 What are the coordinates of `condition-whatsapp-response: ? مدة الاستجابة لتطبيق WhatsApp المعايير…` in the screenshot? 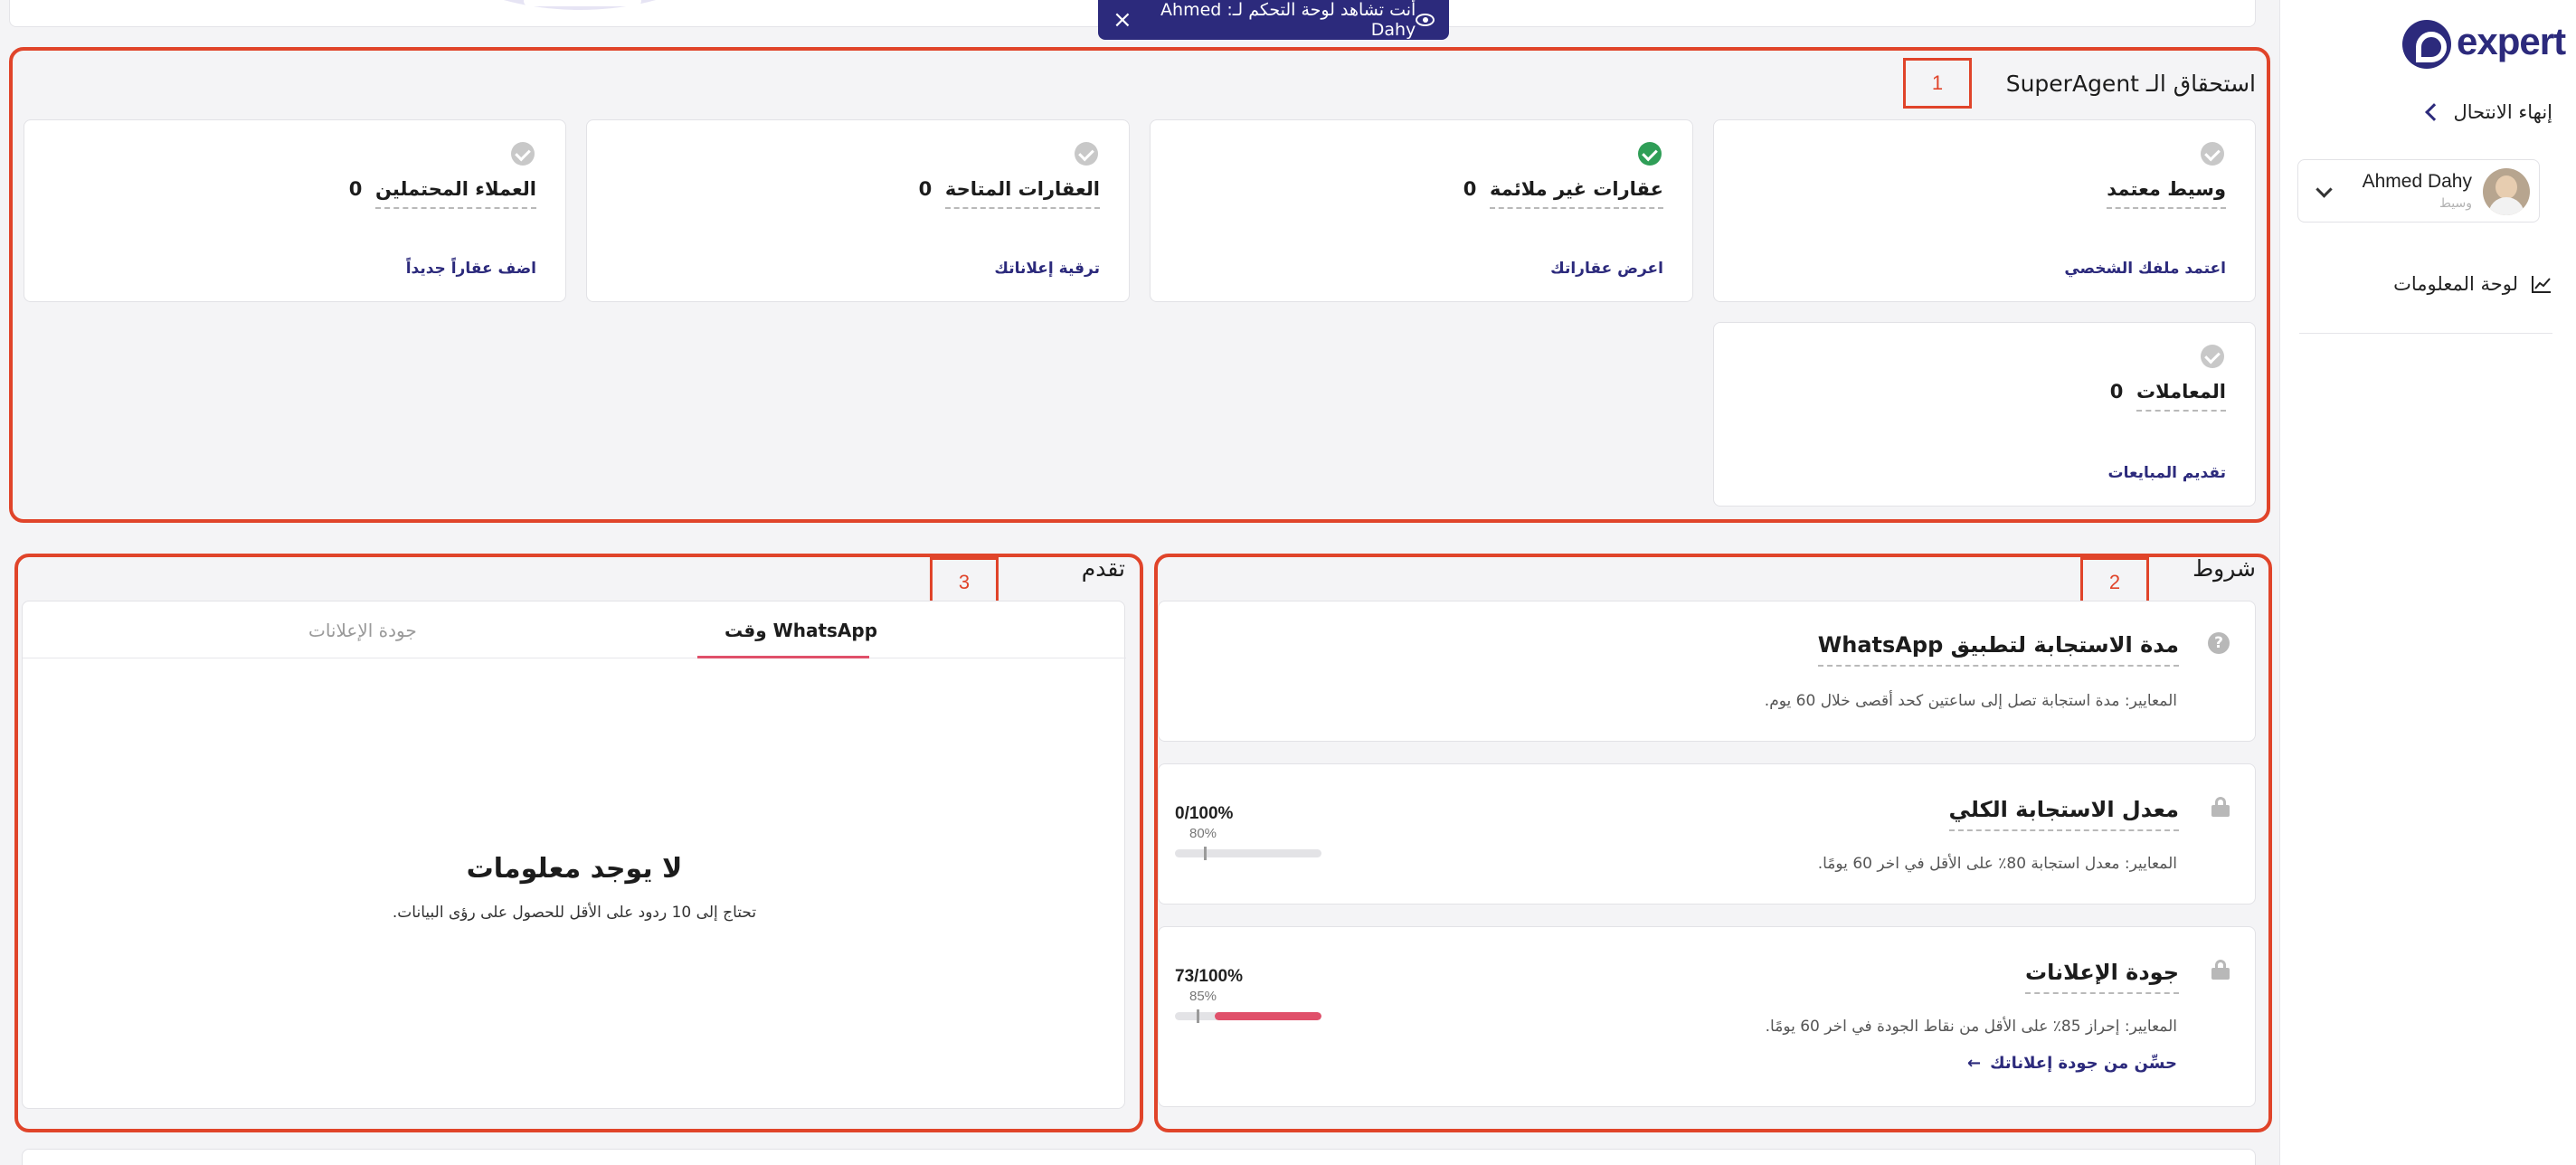 It's located at (1707, 671).